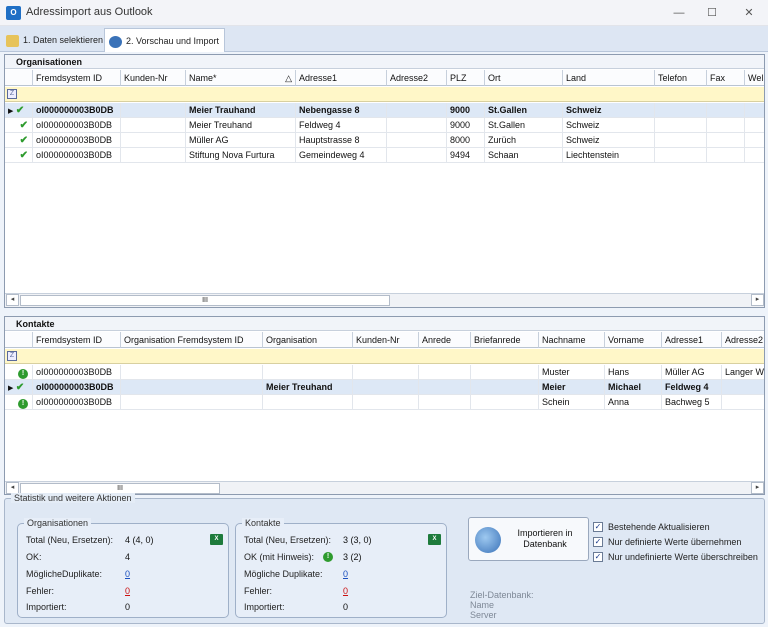 The image size is (768, 627). Describe the element at coordinates (572, 402) in the screenshot. I see `cell-nachname: Schein` at that location.